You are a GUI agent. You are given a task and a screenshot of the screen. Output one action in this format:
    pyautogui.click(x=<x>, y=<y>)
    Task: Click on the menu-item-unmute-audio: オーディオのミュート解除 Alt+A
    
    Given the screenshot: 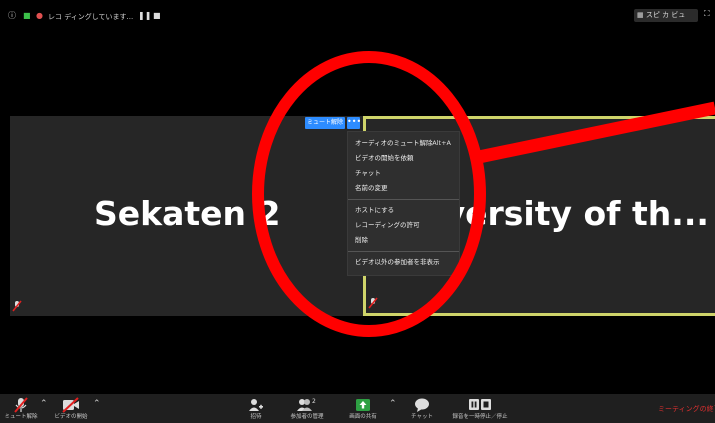 What is the action you would take?
    pyautogui.click(x=403, y=143)
    